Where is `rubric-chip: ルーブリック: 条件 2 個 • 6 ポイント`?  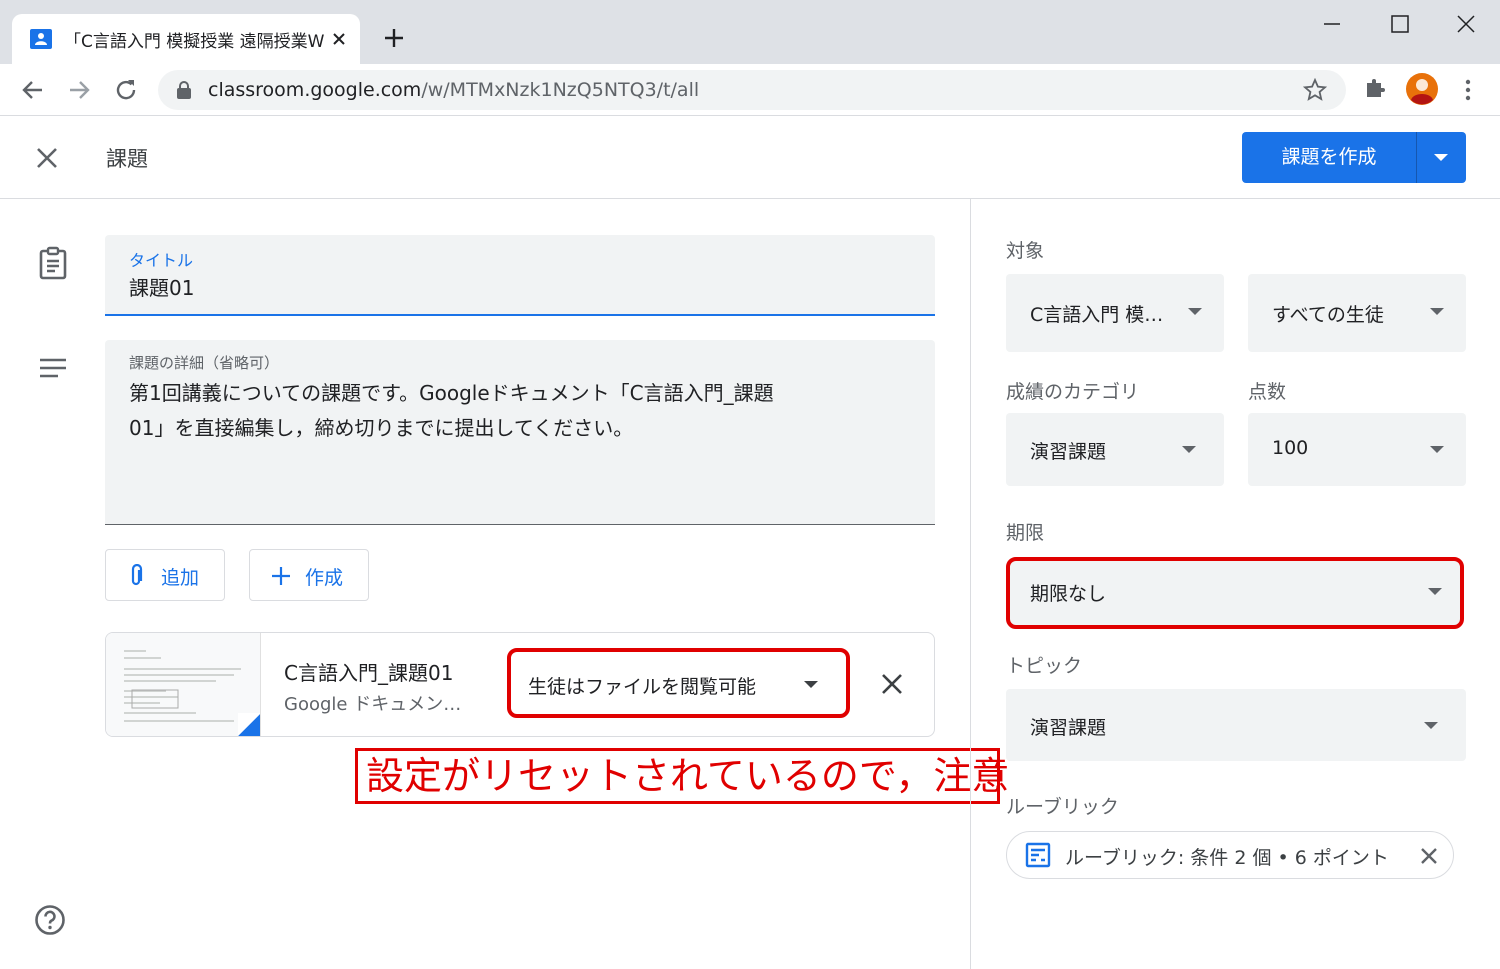
rubric-chip: ルーブリック: 条件 2 個 • 6 ポイント is located at coordinates (1230, 855).